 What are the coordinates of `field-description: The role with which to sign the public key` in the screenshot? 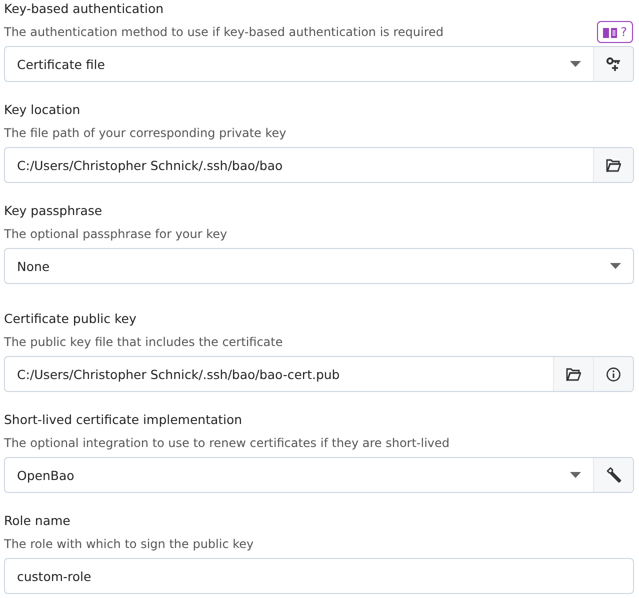 It's located at (129, 544).